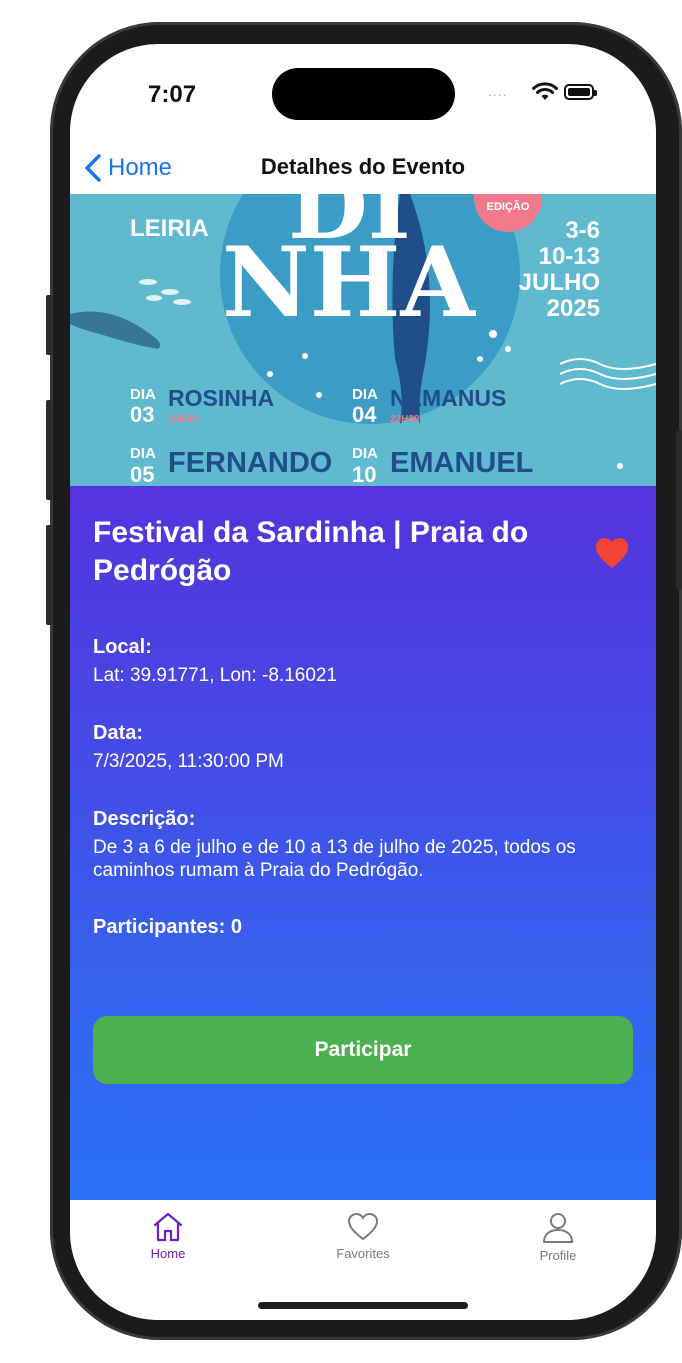 Image resolution: width=682 pixels, height=1363 pixels. What do you see at coordinates (545, 91) in the screenshot?
I see `wifi-icon` at bounding box center [545, 91].